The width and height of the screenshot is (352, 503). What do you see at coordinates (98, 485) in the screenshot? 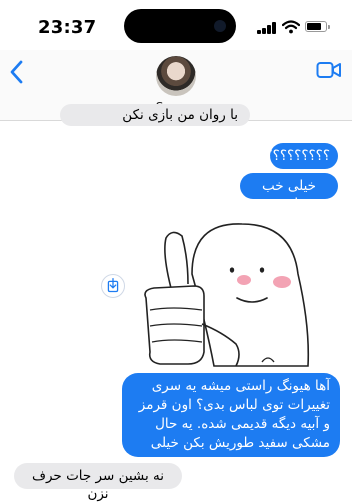
I see `message-text: نه بشین سر جات حرف نزن` at bounding box center [98, 485].